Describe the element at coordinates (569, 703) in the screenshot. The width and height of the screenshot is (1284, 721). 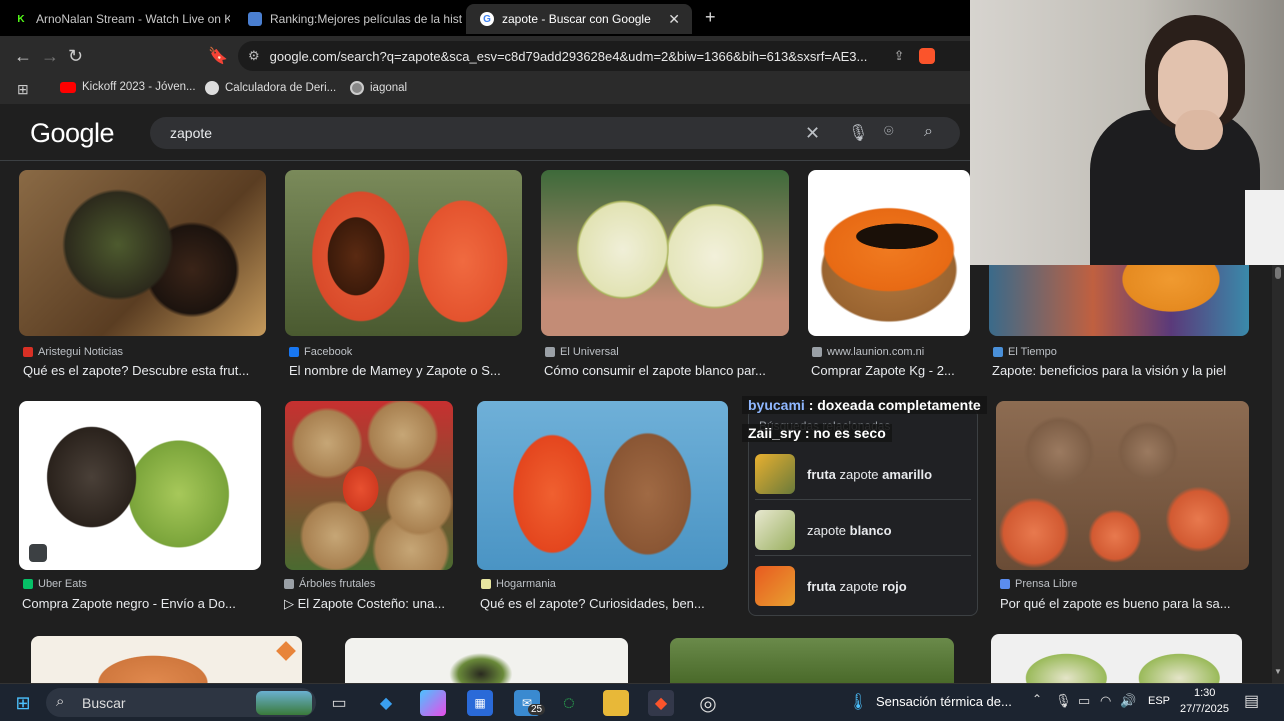
I see `refresh-app-icon: ◌` at that location.